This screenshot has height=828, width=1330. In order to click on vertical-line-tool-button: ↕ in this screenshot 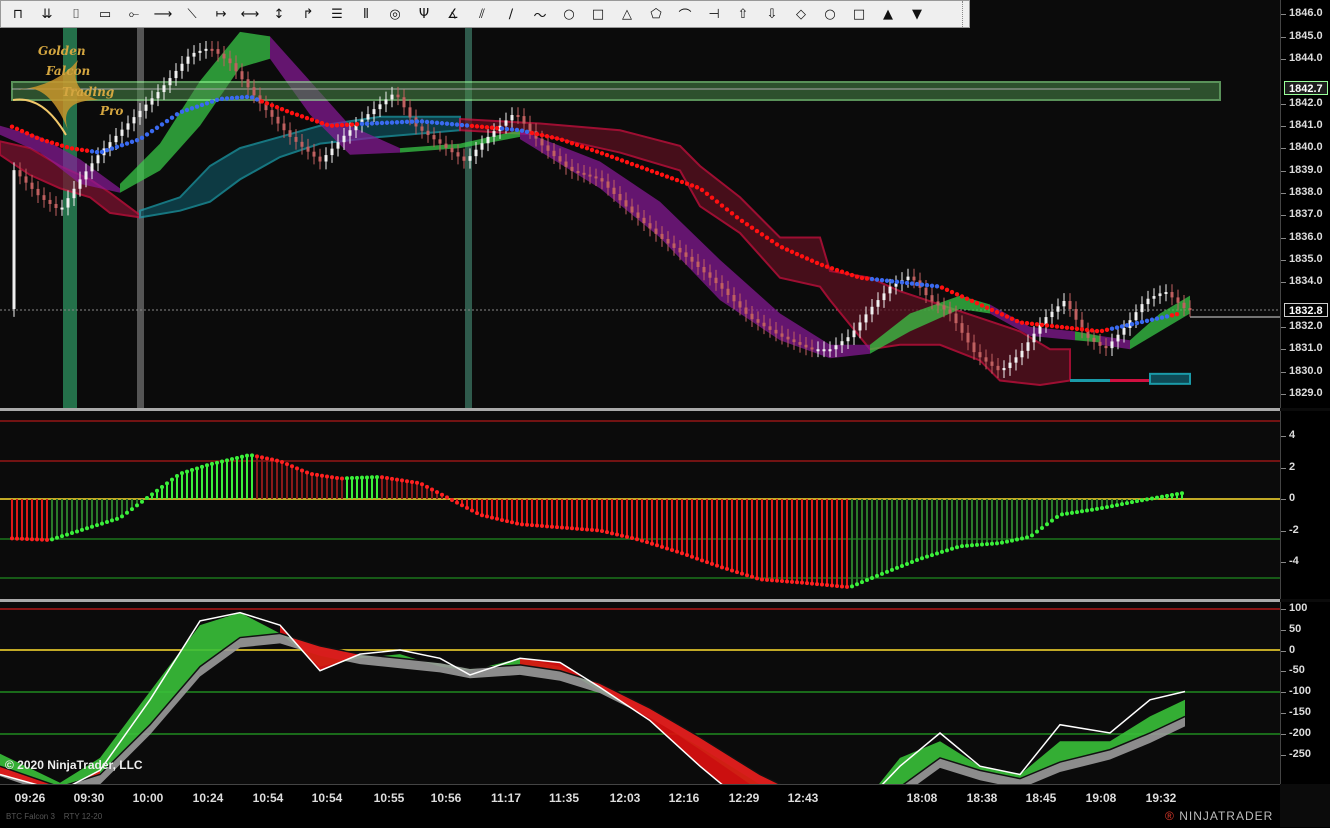, I will do `click(279, 14)`.